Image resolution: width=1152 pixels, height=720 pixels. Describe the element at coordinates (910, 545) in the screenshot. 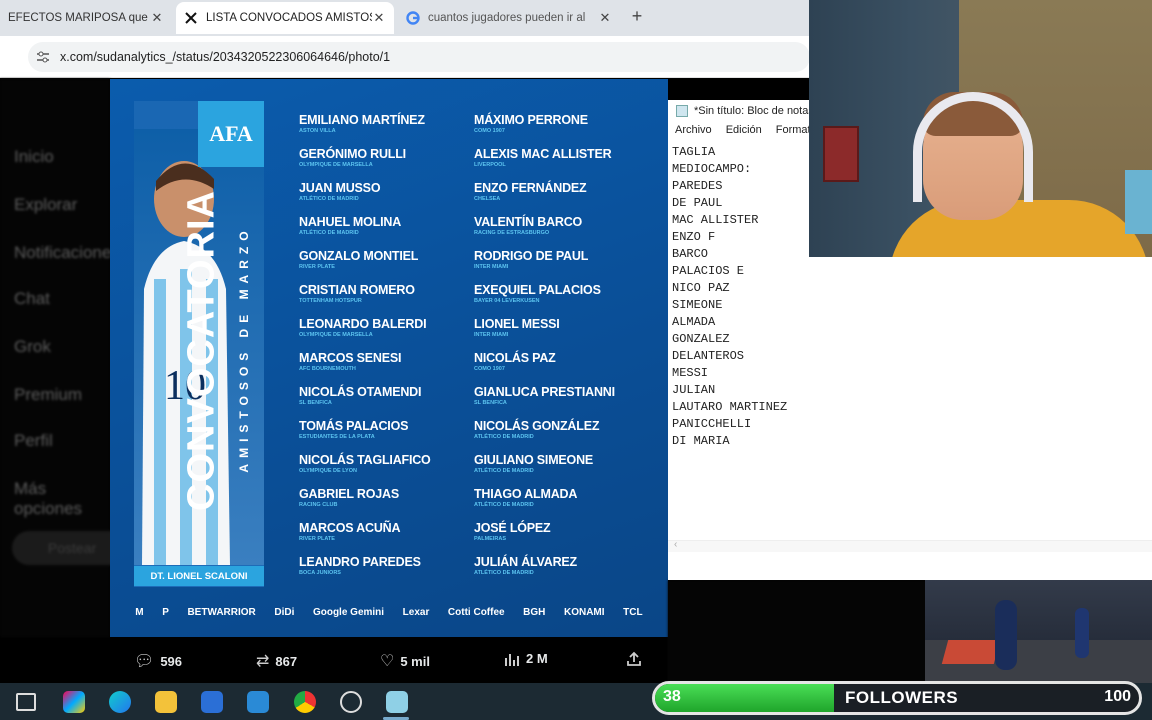

I see `horizontal-scrollbar: ‹` at that location.